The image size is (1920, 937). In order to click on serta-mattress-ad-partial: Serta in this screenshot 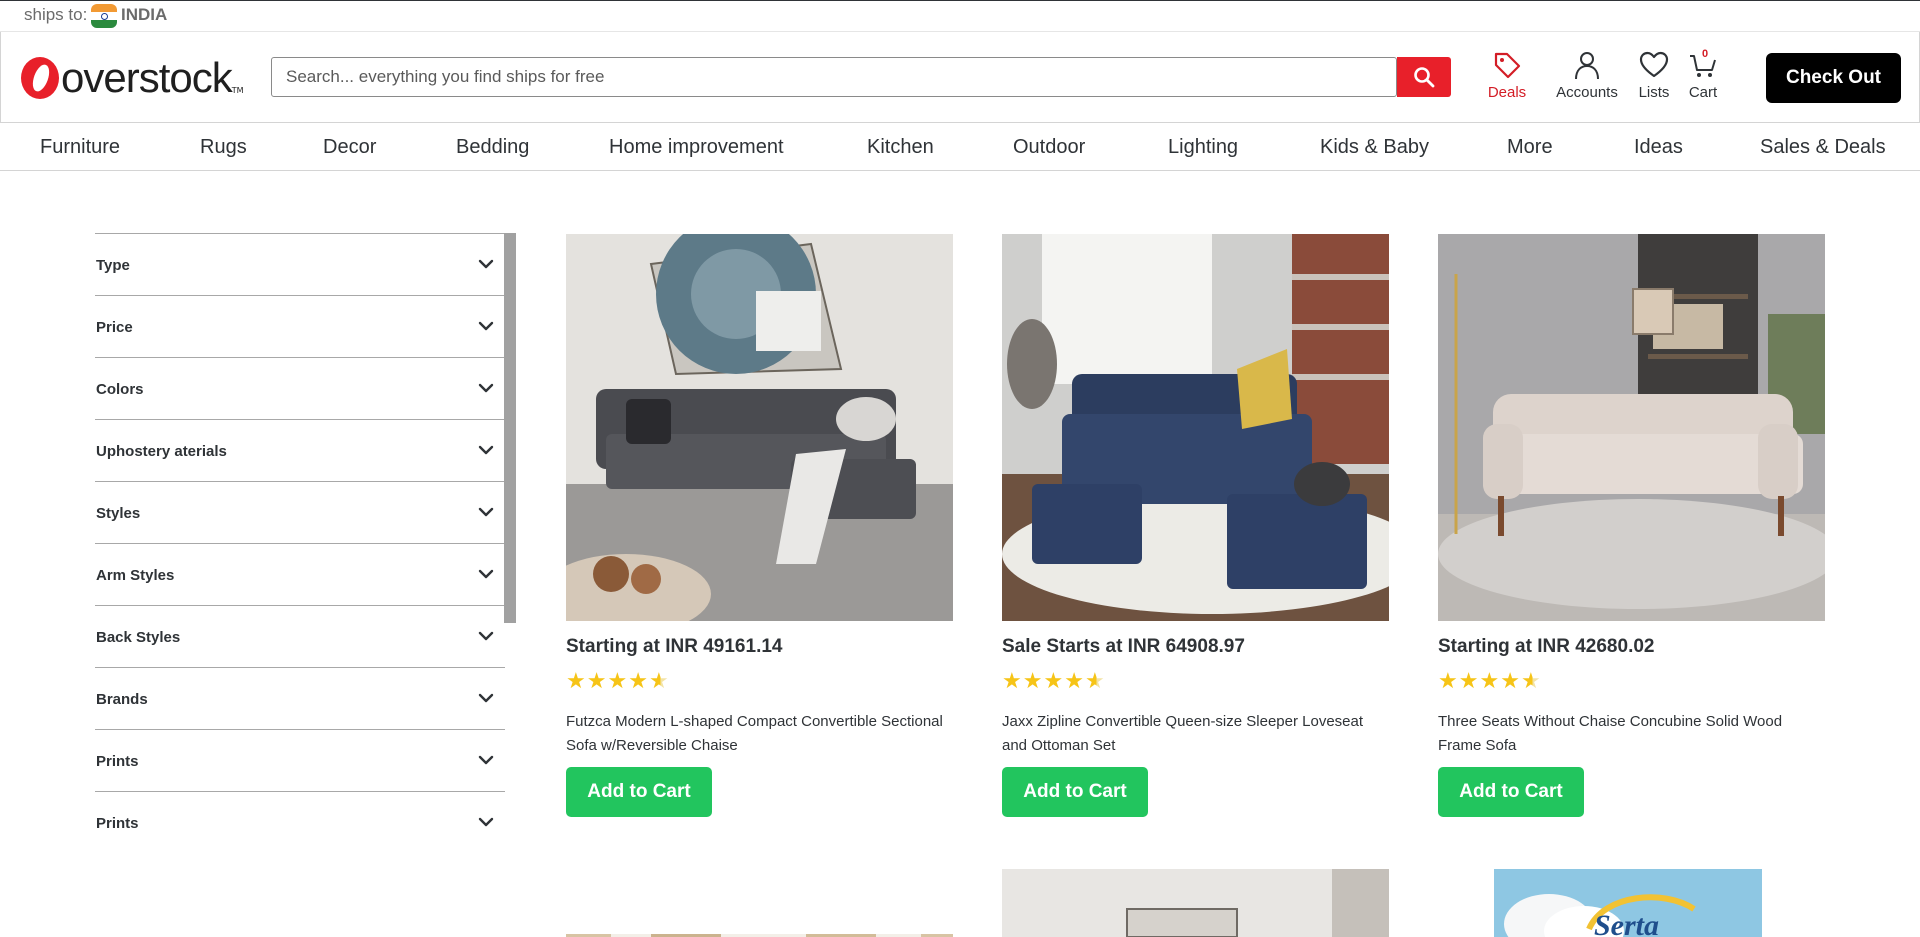, I will do `click(1628, 903)`.